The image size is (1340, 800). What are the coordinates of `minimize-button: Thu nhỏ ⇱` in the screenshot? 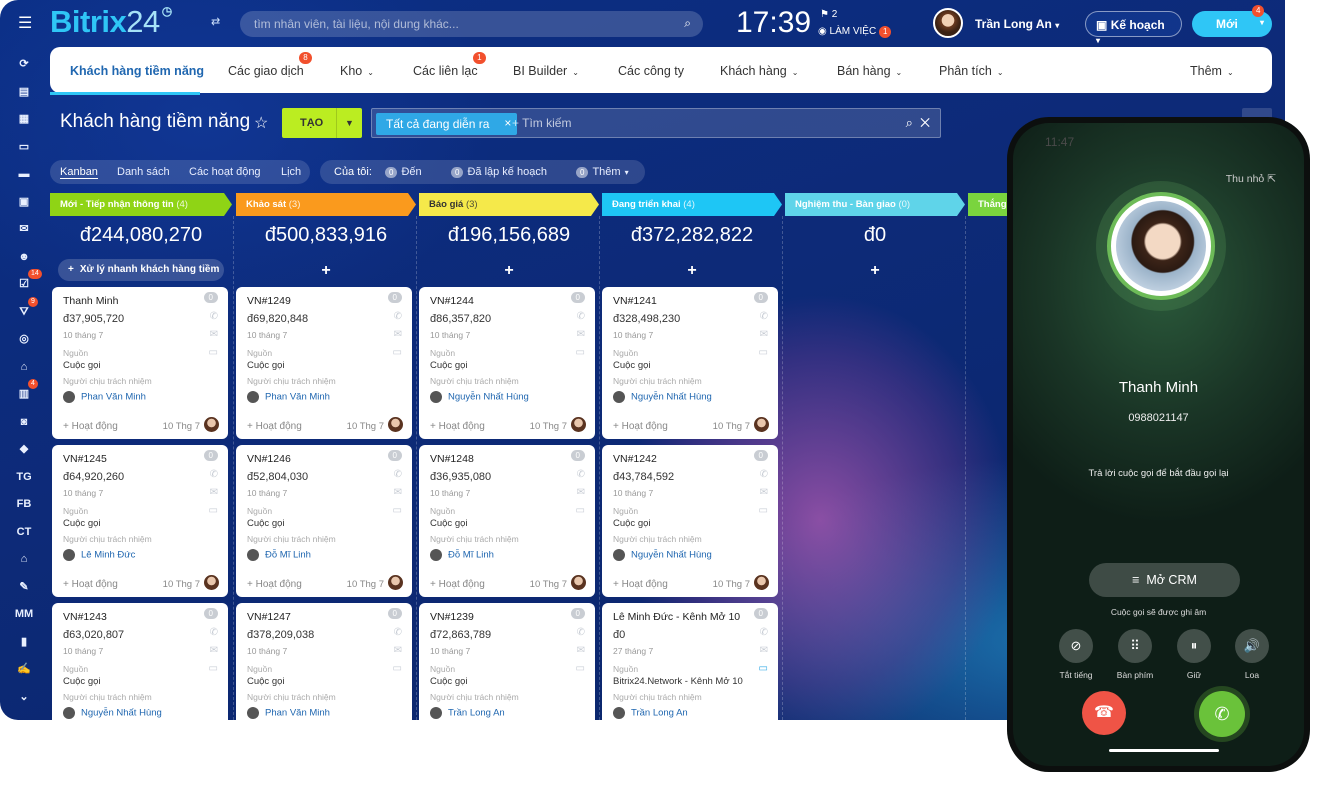 It's located at (1251, 179).